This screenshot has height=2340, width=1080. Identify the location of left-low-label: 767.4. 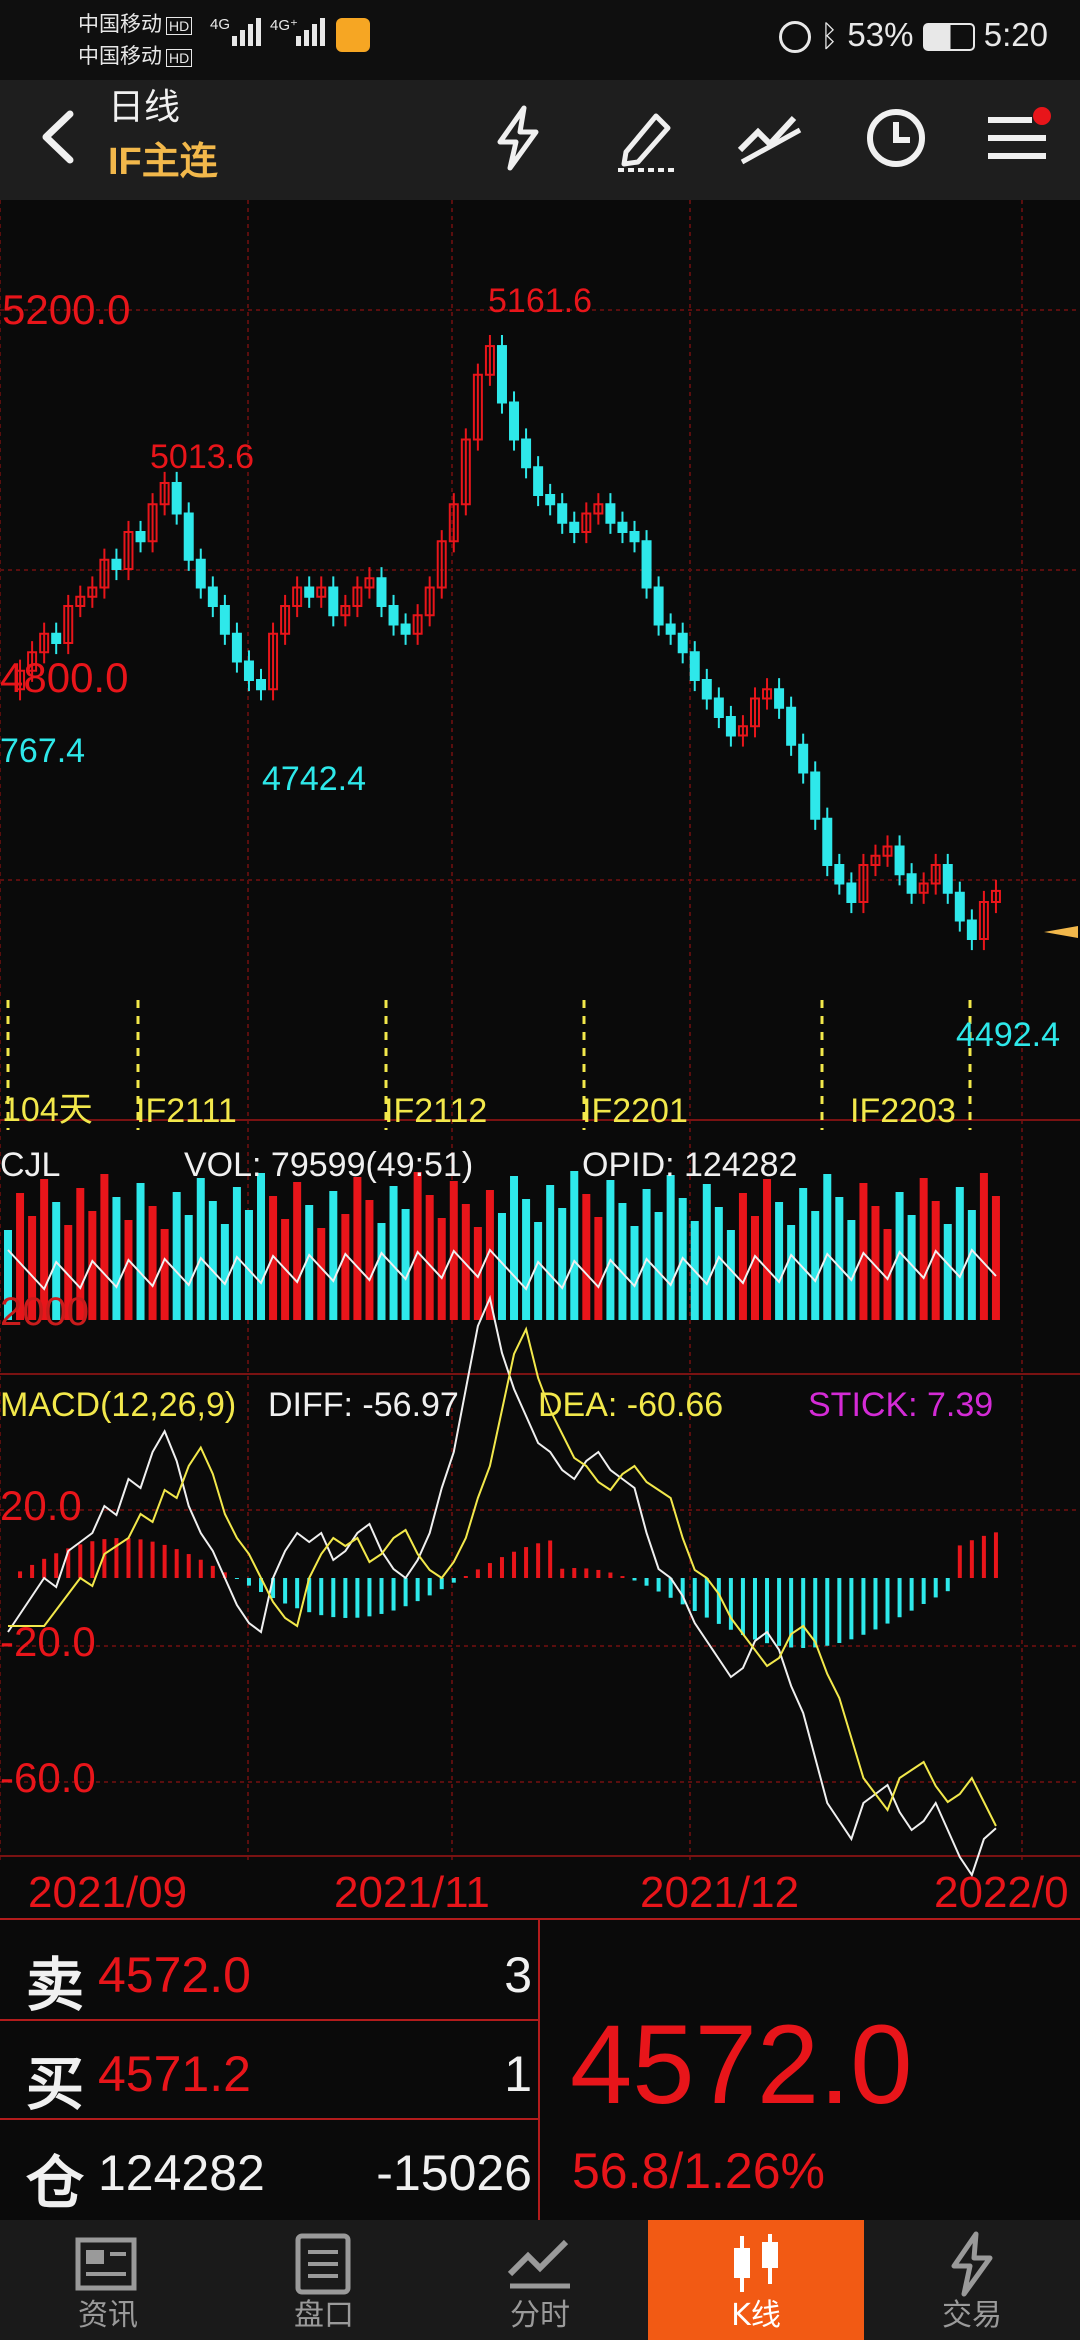
(43, 751).